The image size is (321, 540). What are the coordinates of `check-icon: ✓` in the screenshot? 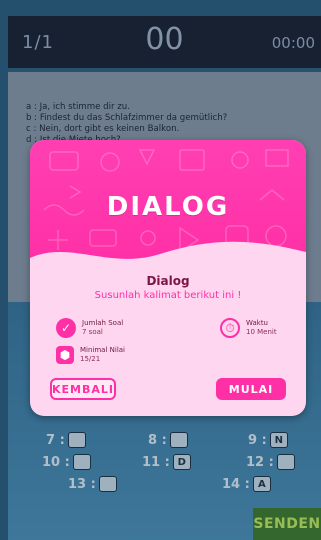 It's located at (66, 328).